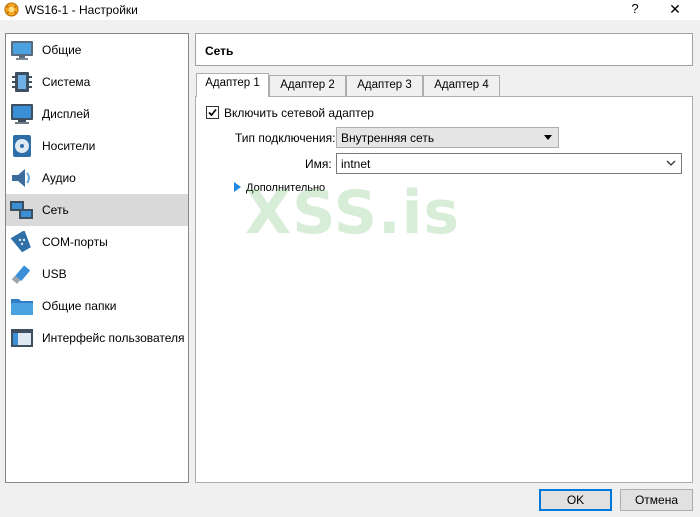 The image size is (700, 517). What do you see at coordinates (307, 85) in the screenshot?
I see `tab-adapter-2: Адаптер 2` at bounding box center [307, 85].